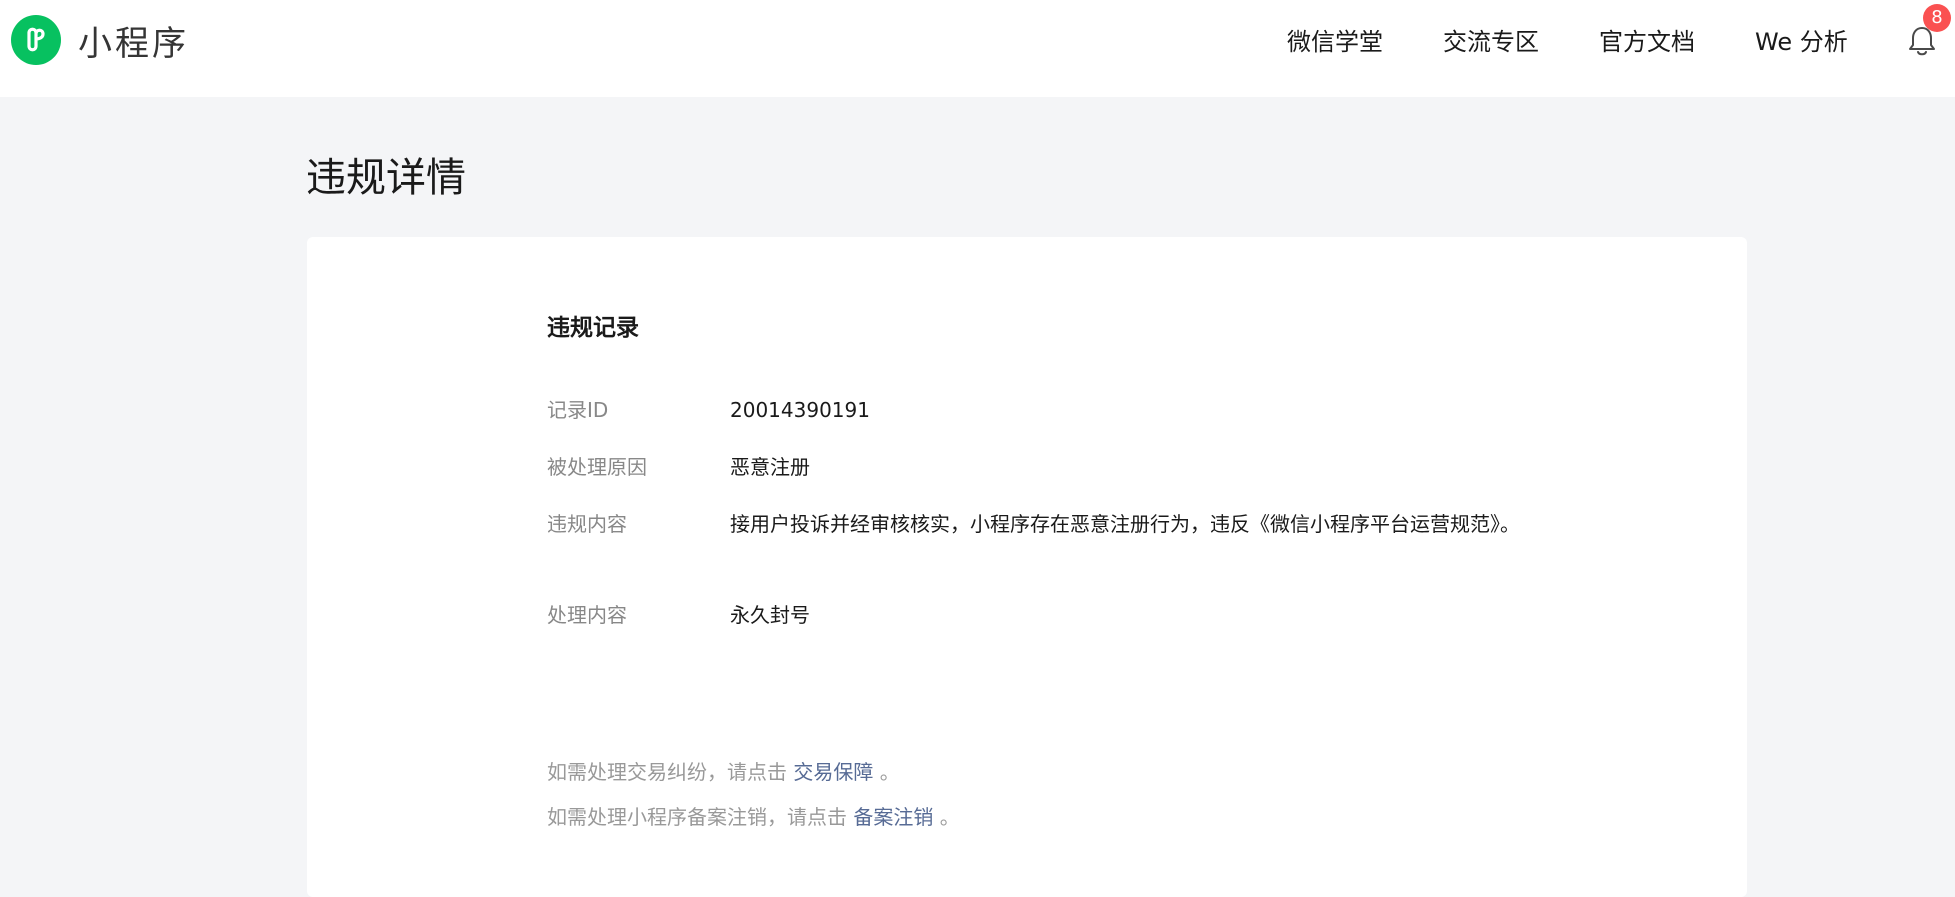 This screenshot has width=1955, height=897. What do you see at coordinates (1801, 42) in the screenshot?
I see `nav-we-analysis: We 分析` at bounding box center [1801, 42].